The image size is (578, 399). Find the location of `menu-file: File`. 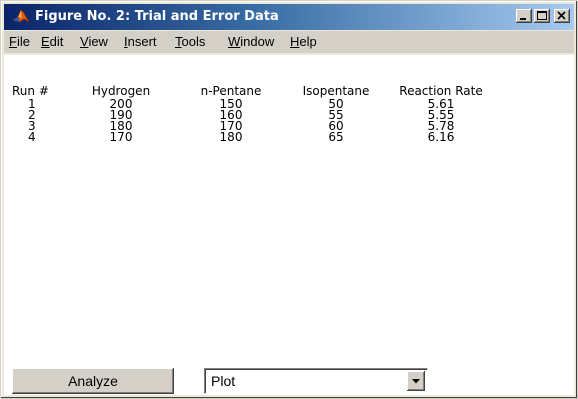

menu-file: File is located at coordinates (19, 42).